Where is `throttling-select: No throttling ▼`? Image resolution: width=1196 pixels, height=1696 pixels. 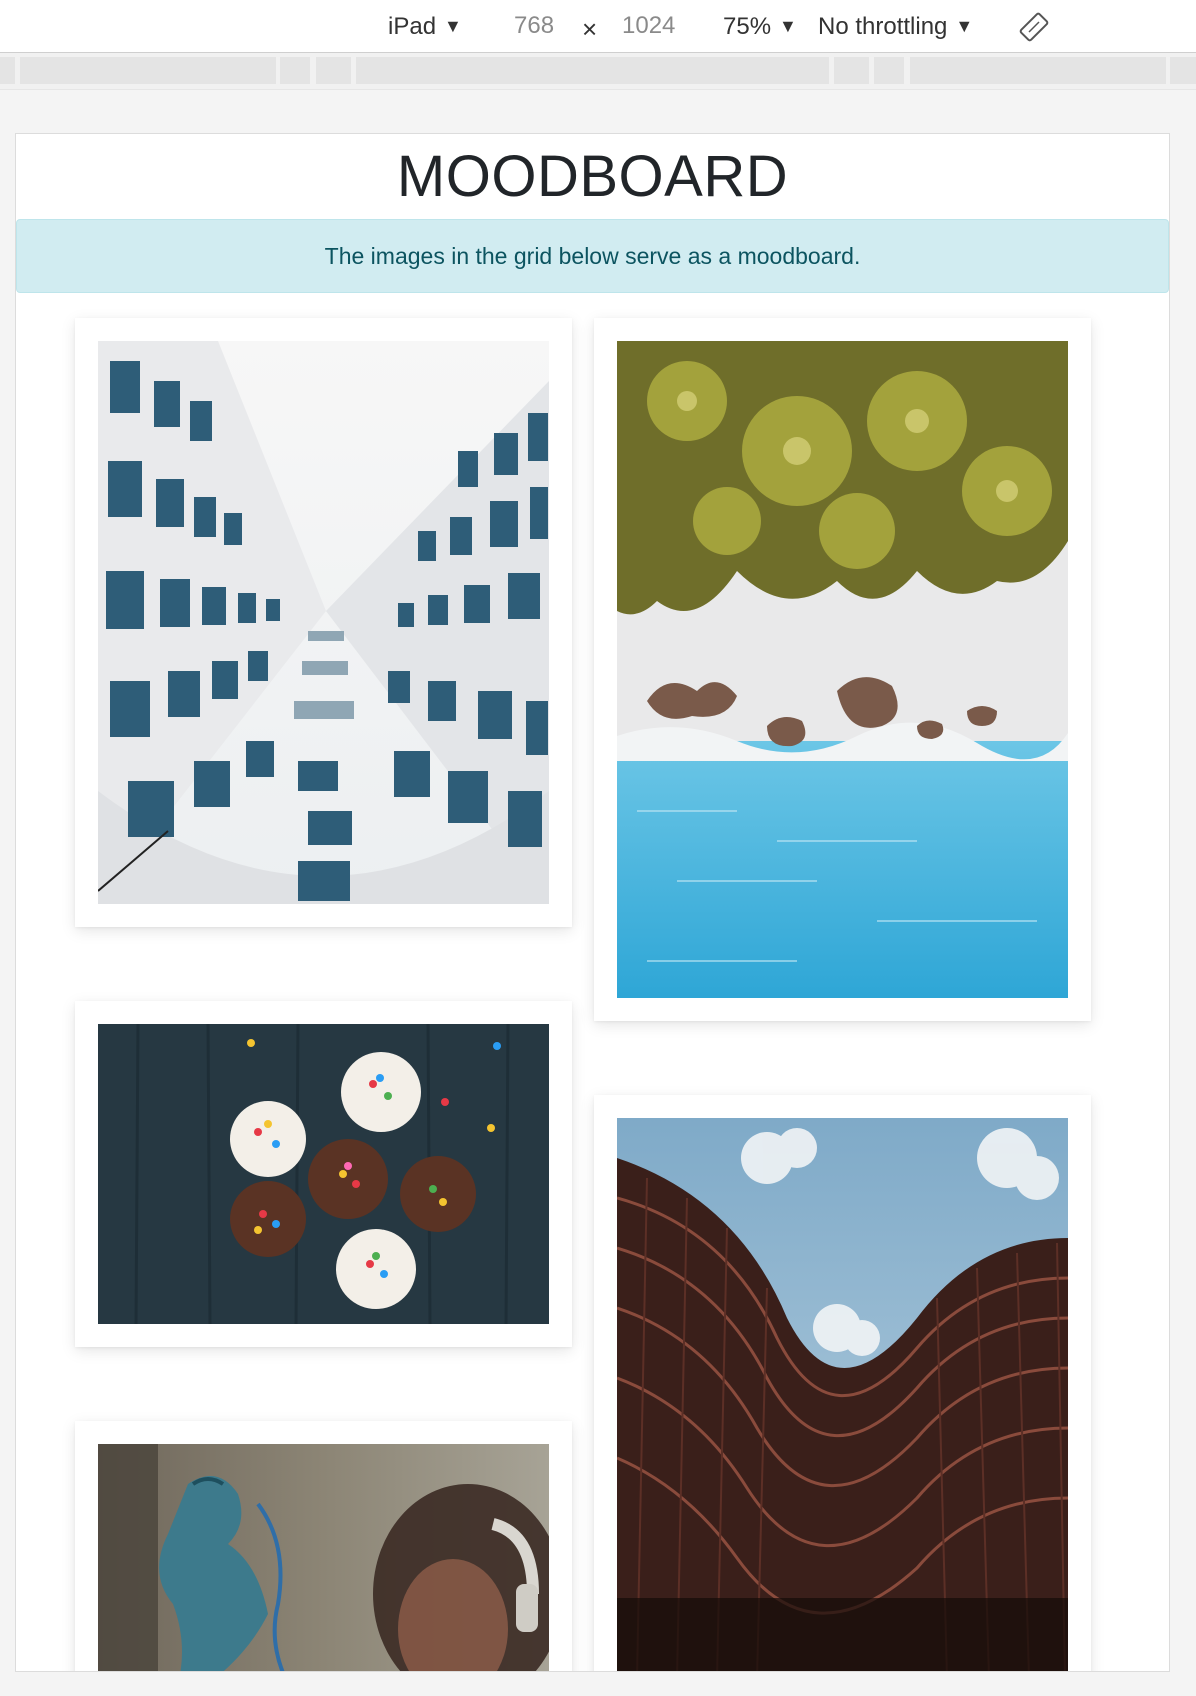
throttling-select: No throttling ▼ is located at coordinates (895, 26).